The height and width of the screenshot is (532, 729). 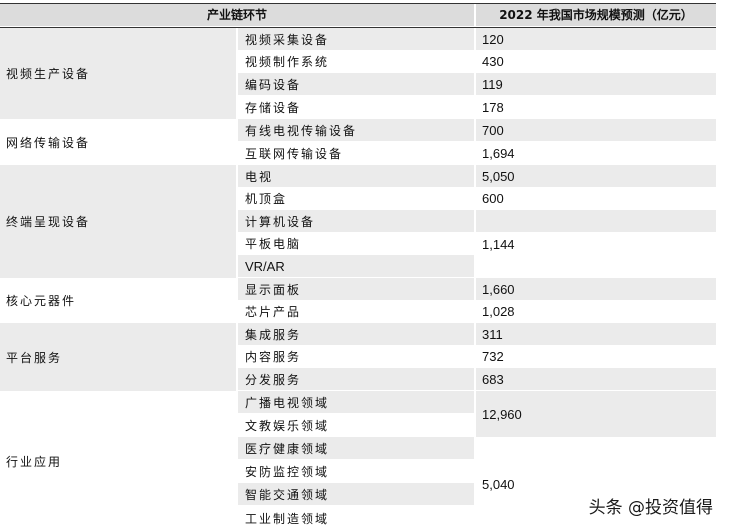 What do you see at coordinates (498, 289) in the screenshot?
I see `value-cell: 1,660` at bounding box center [498, 289].